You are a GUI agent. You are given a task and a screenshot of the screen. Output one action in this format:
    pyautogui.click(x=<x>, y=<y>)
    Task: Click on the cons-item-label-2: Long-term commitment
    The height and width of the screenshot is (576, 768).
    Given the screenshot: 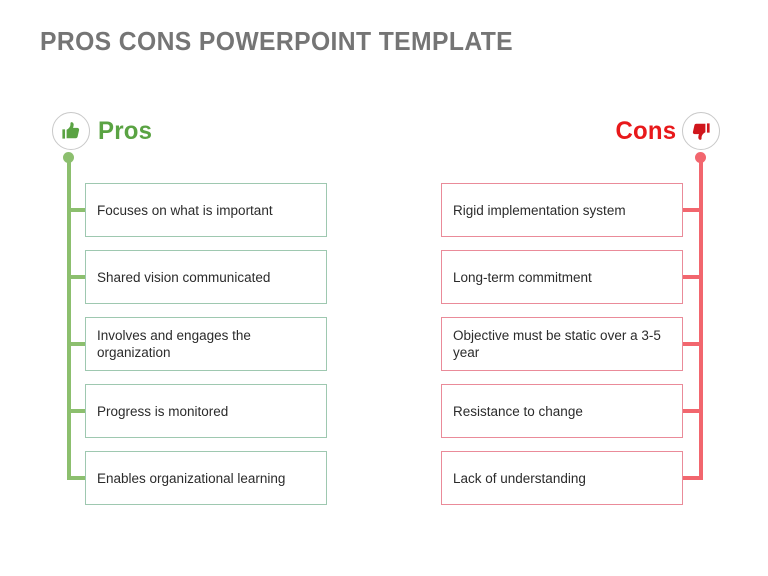 What is the action you would take?
    pyautogui.click(x=522, y=277)
    